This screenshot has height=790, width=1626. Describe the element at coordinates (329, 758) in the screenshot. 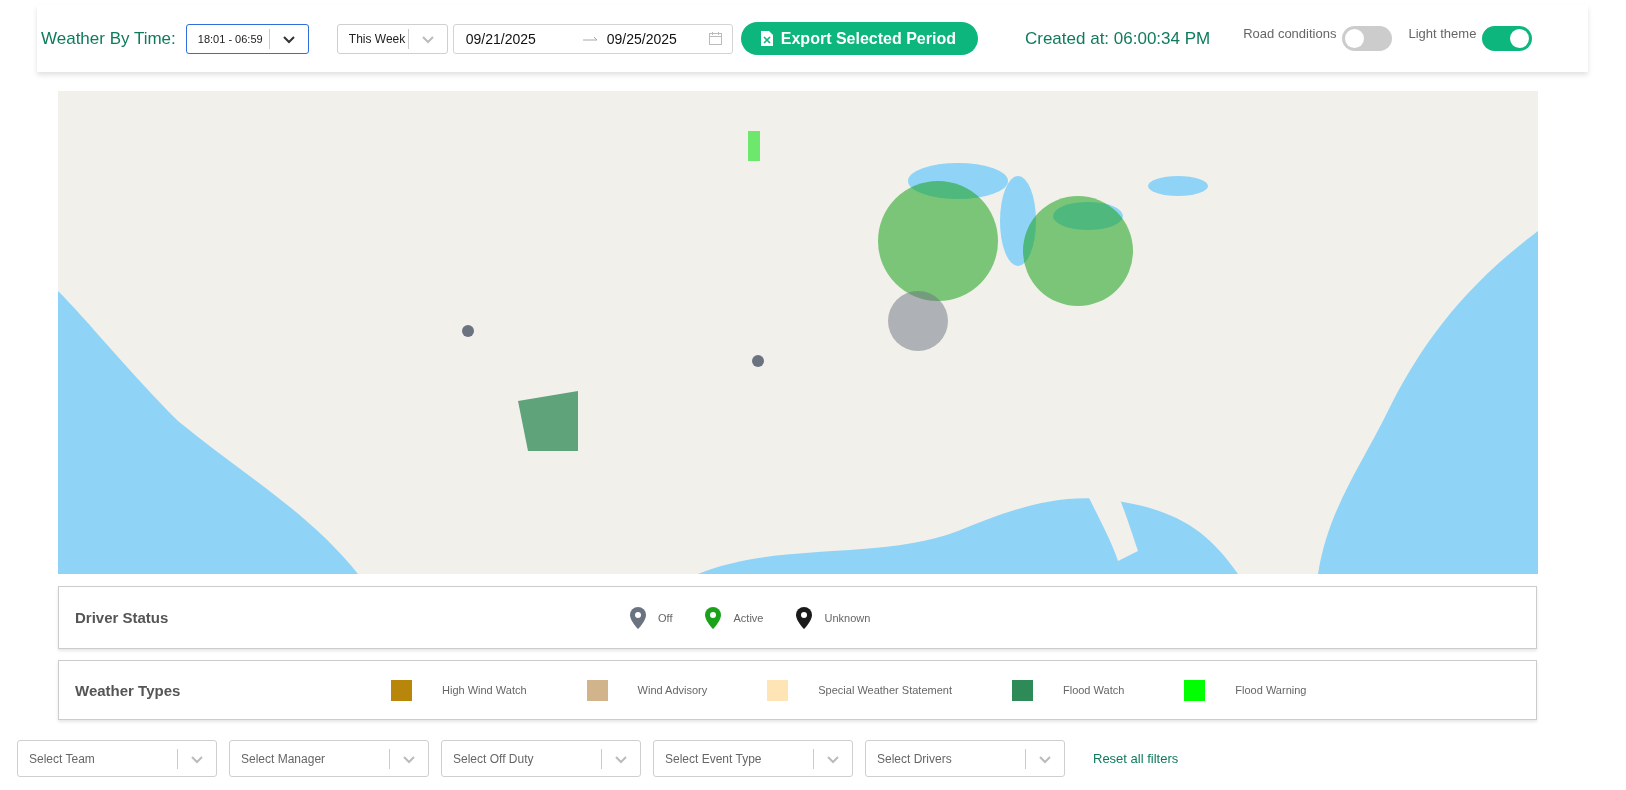

I see `filter-select: Select Manager` at that location.